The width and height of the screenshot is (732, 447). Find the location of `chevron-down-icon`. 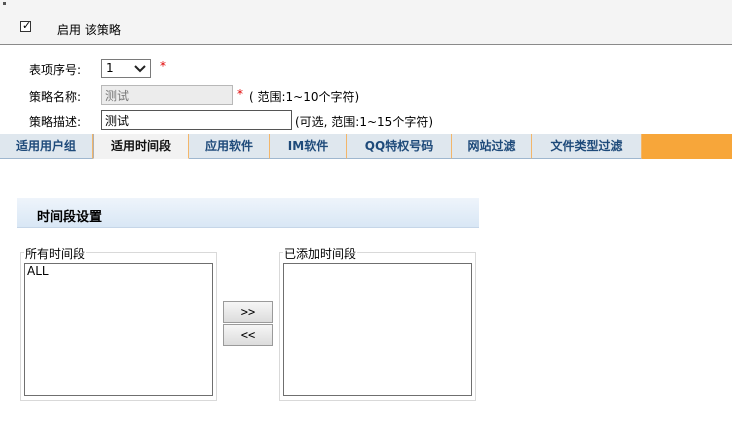

chevron-down-icon is located at coordinates (140, 69).